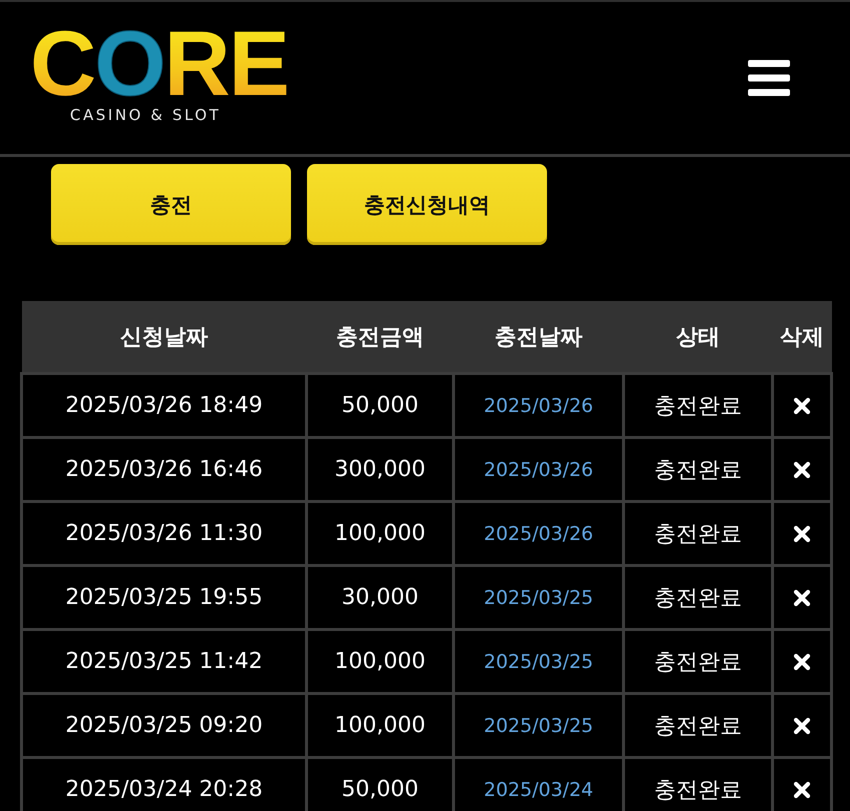 The width and height of the screenshot is (850, 811). What do you see at coordinates (427, 204) in the screenshot?
I see `action-button: 충전신청내역` at bounding box center [427, 204].